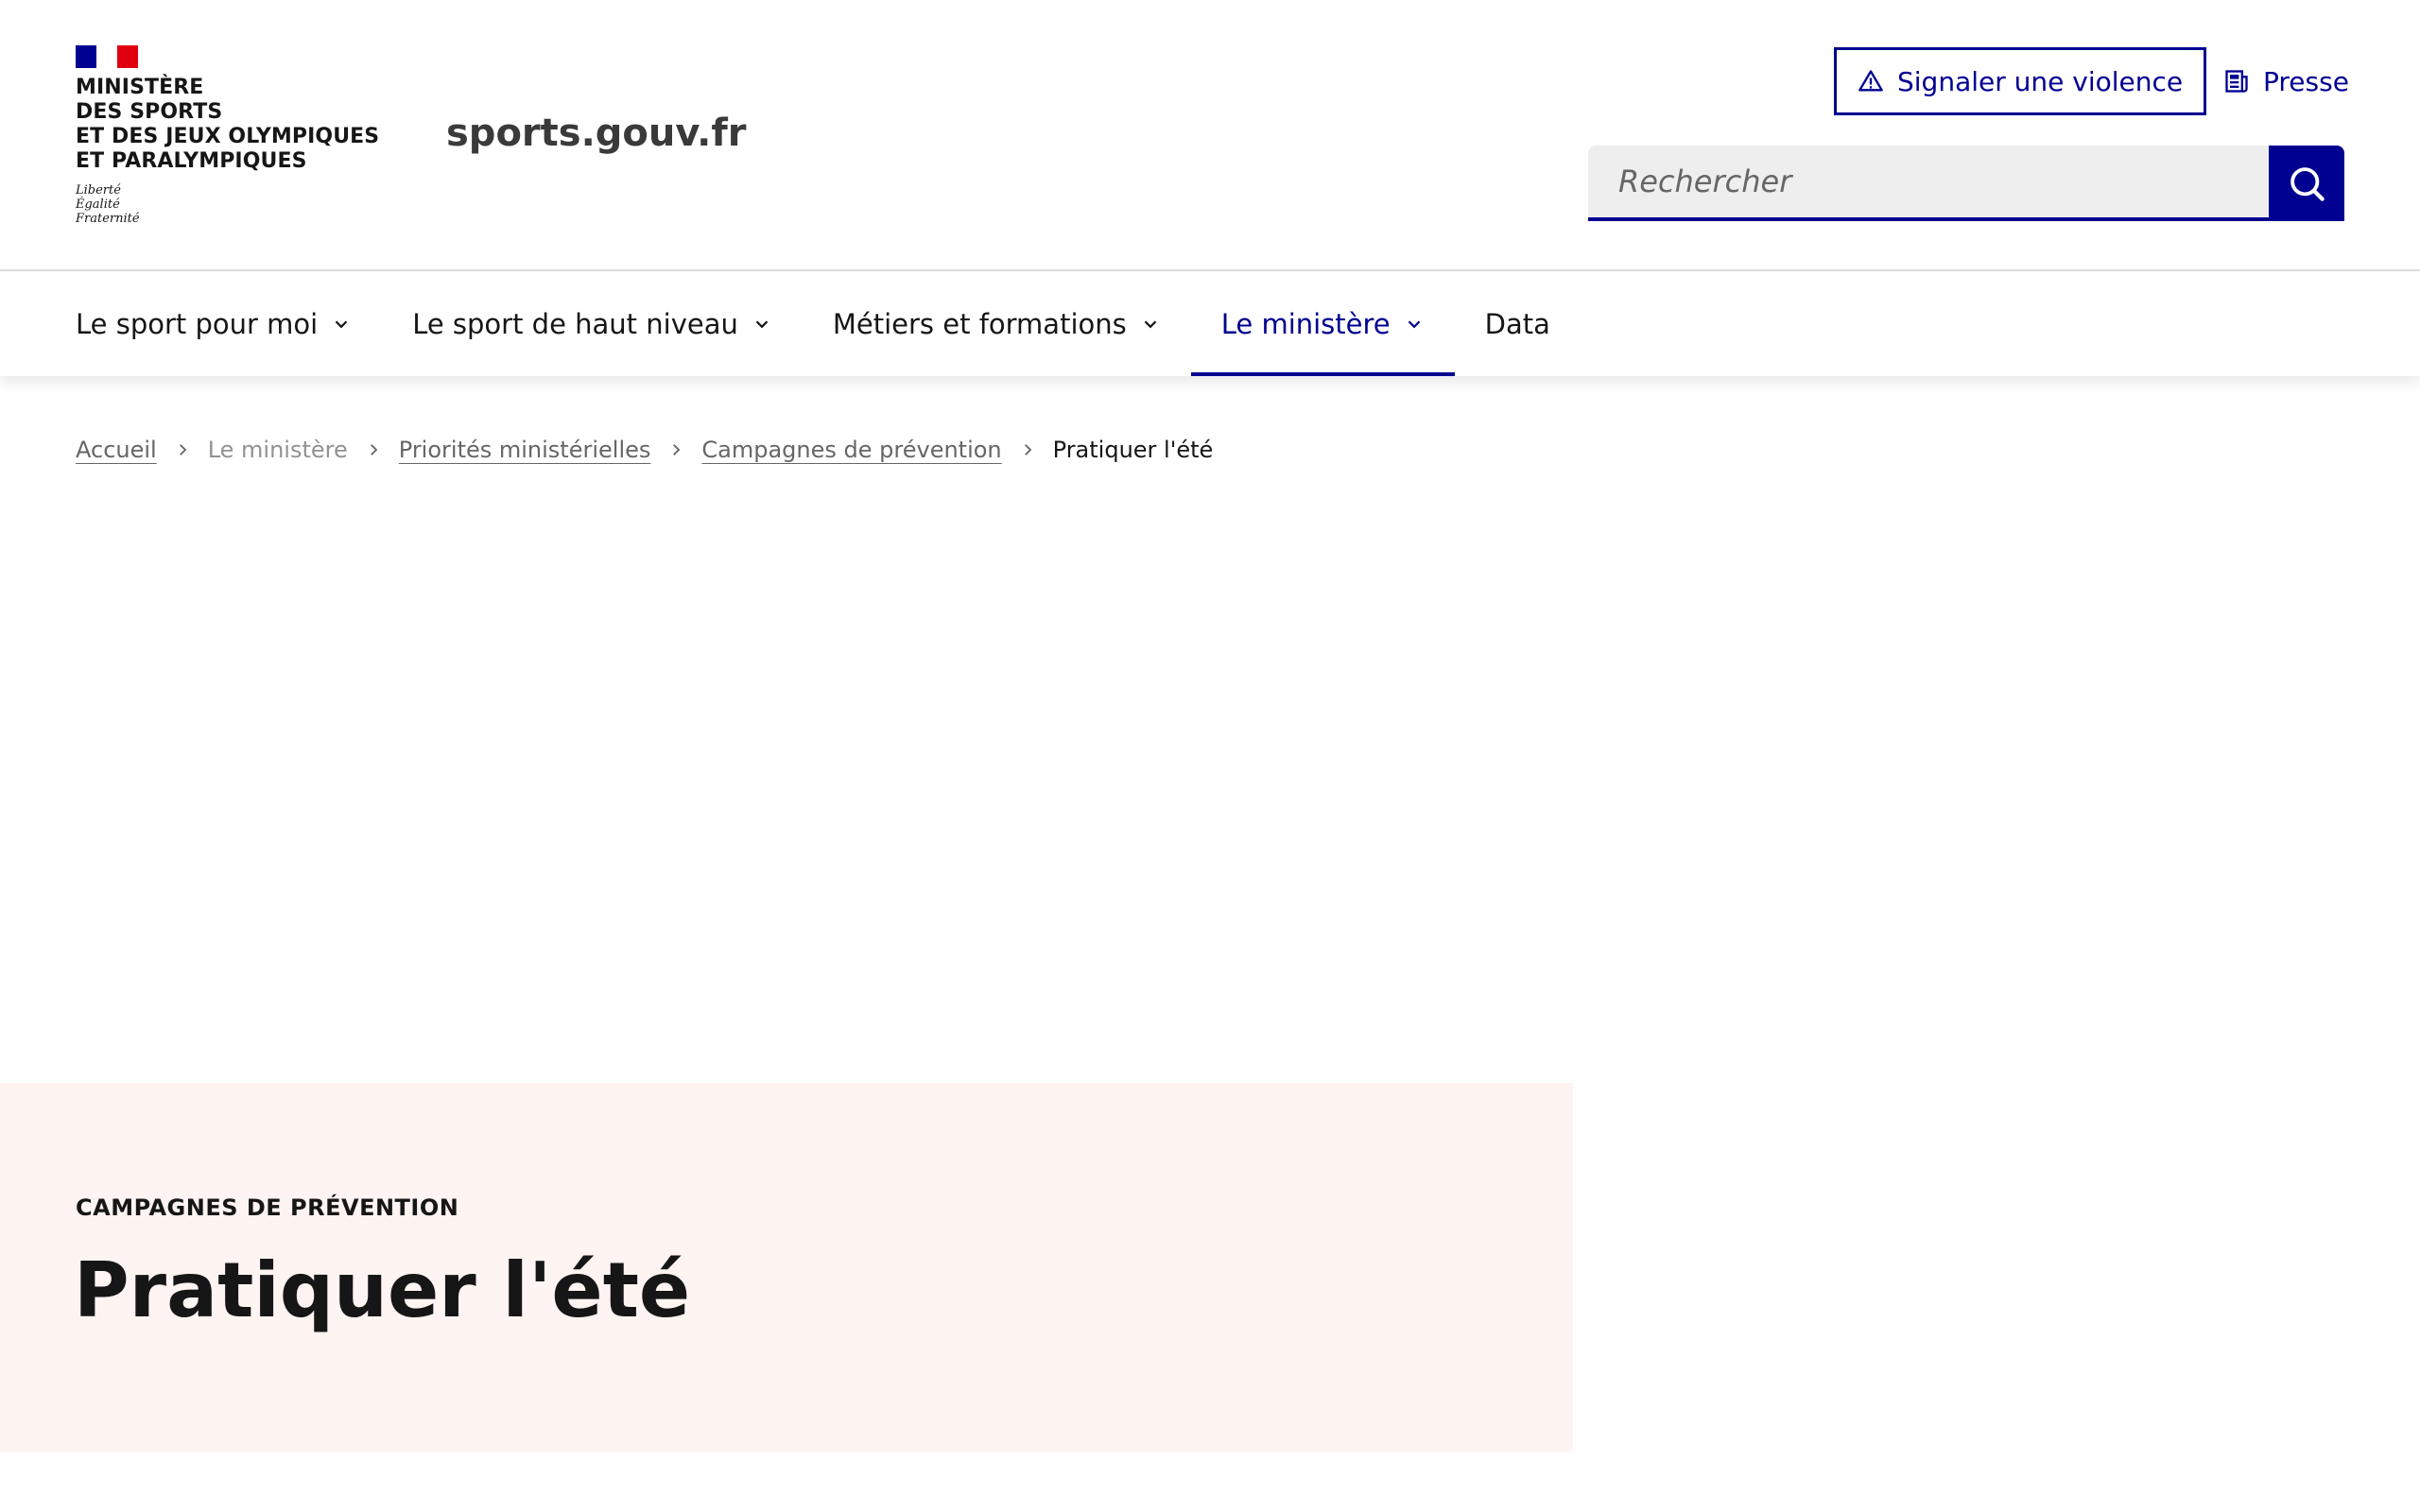 This screenshot has height=1512, width=2420. What do you see at coordinates (267, 1207) in the screenshot?
I see `hero-category: Campagnes de prévention` at bounding box center [267, 1207].